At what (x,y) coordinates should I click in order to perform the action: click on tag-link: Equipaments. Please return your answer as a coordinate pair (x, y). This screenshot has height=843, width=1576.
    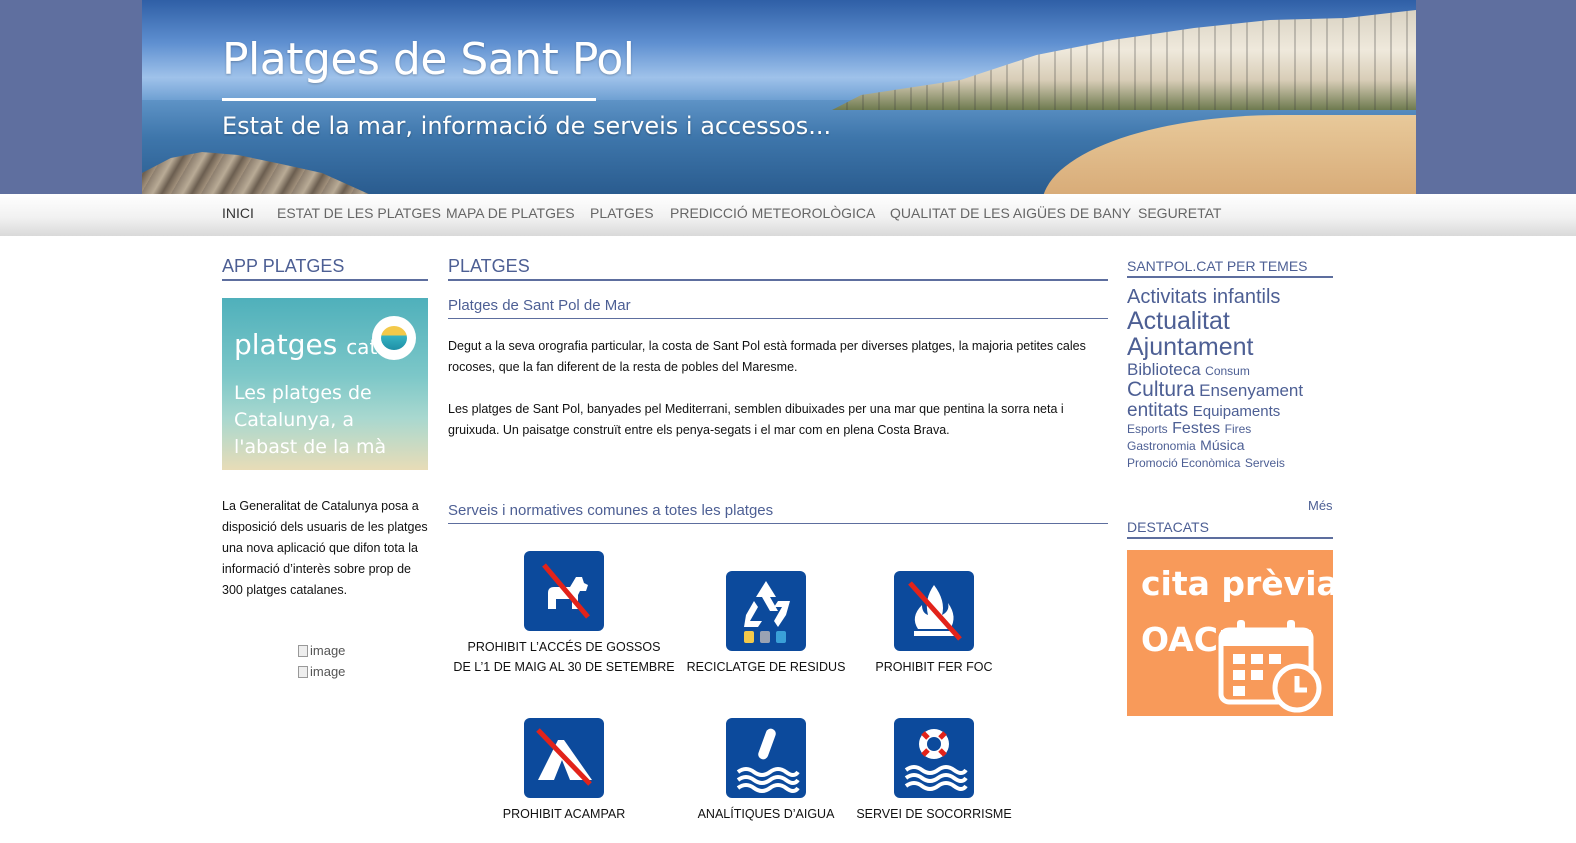
    Looking at the image, I should click on (1237, 411).